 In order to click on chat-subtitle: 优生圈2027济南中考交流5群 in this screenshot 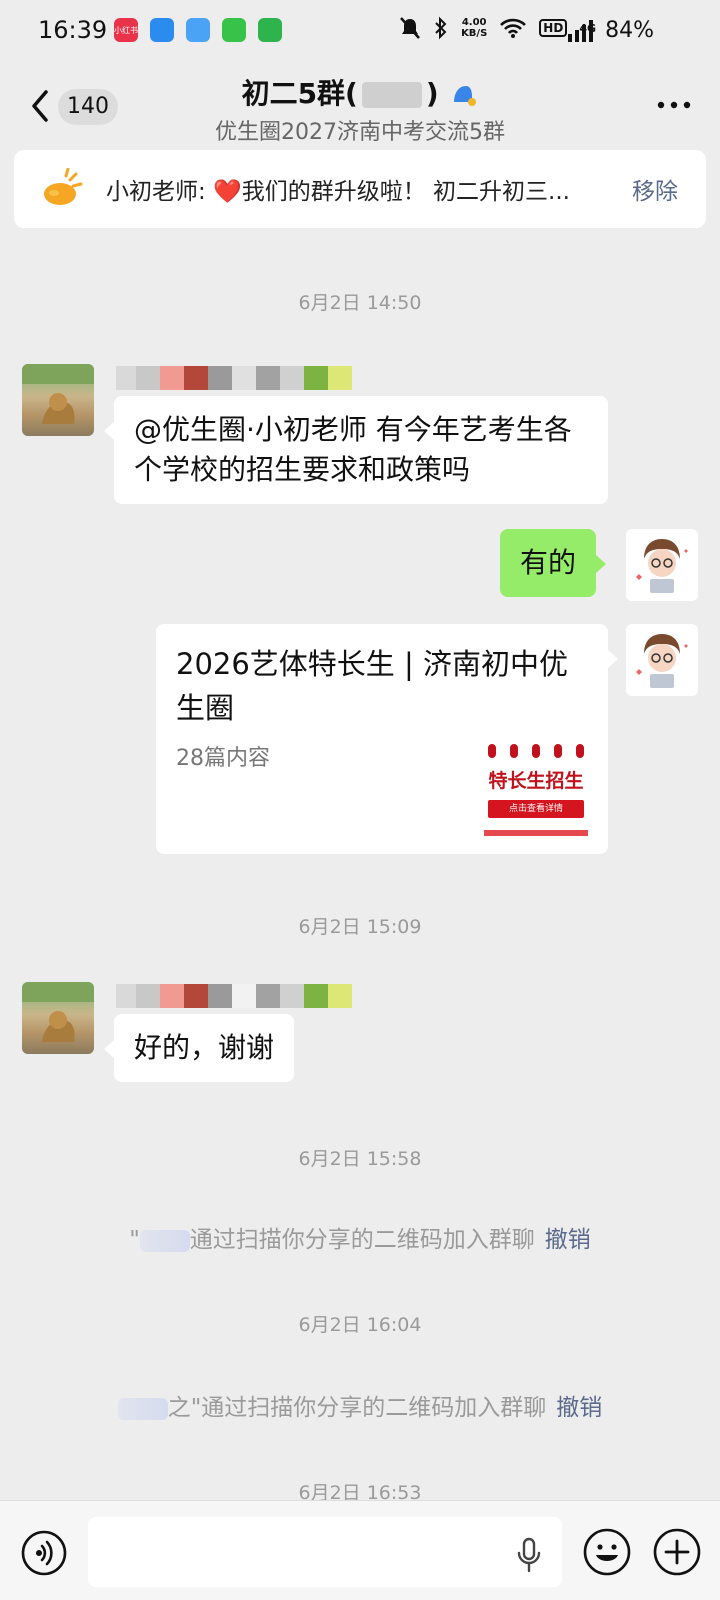, I will do `click(360, 132)`.